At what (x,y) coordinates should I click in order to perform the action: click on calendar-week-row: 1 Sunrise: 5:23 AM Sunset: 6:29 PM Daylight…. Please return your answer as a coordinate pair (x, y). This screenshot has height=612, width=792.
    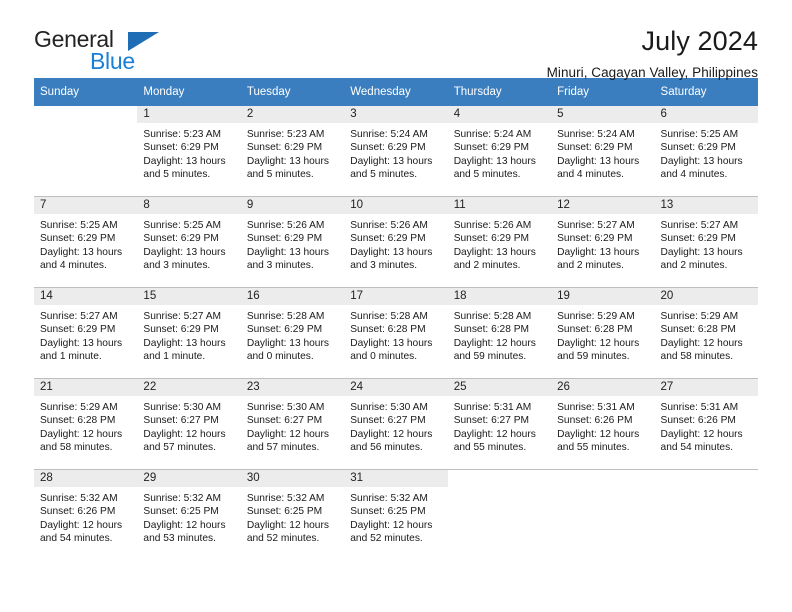
    Looking at the image, I should click on (396, 151).